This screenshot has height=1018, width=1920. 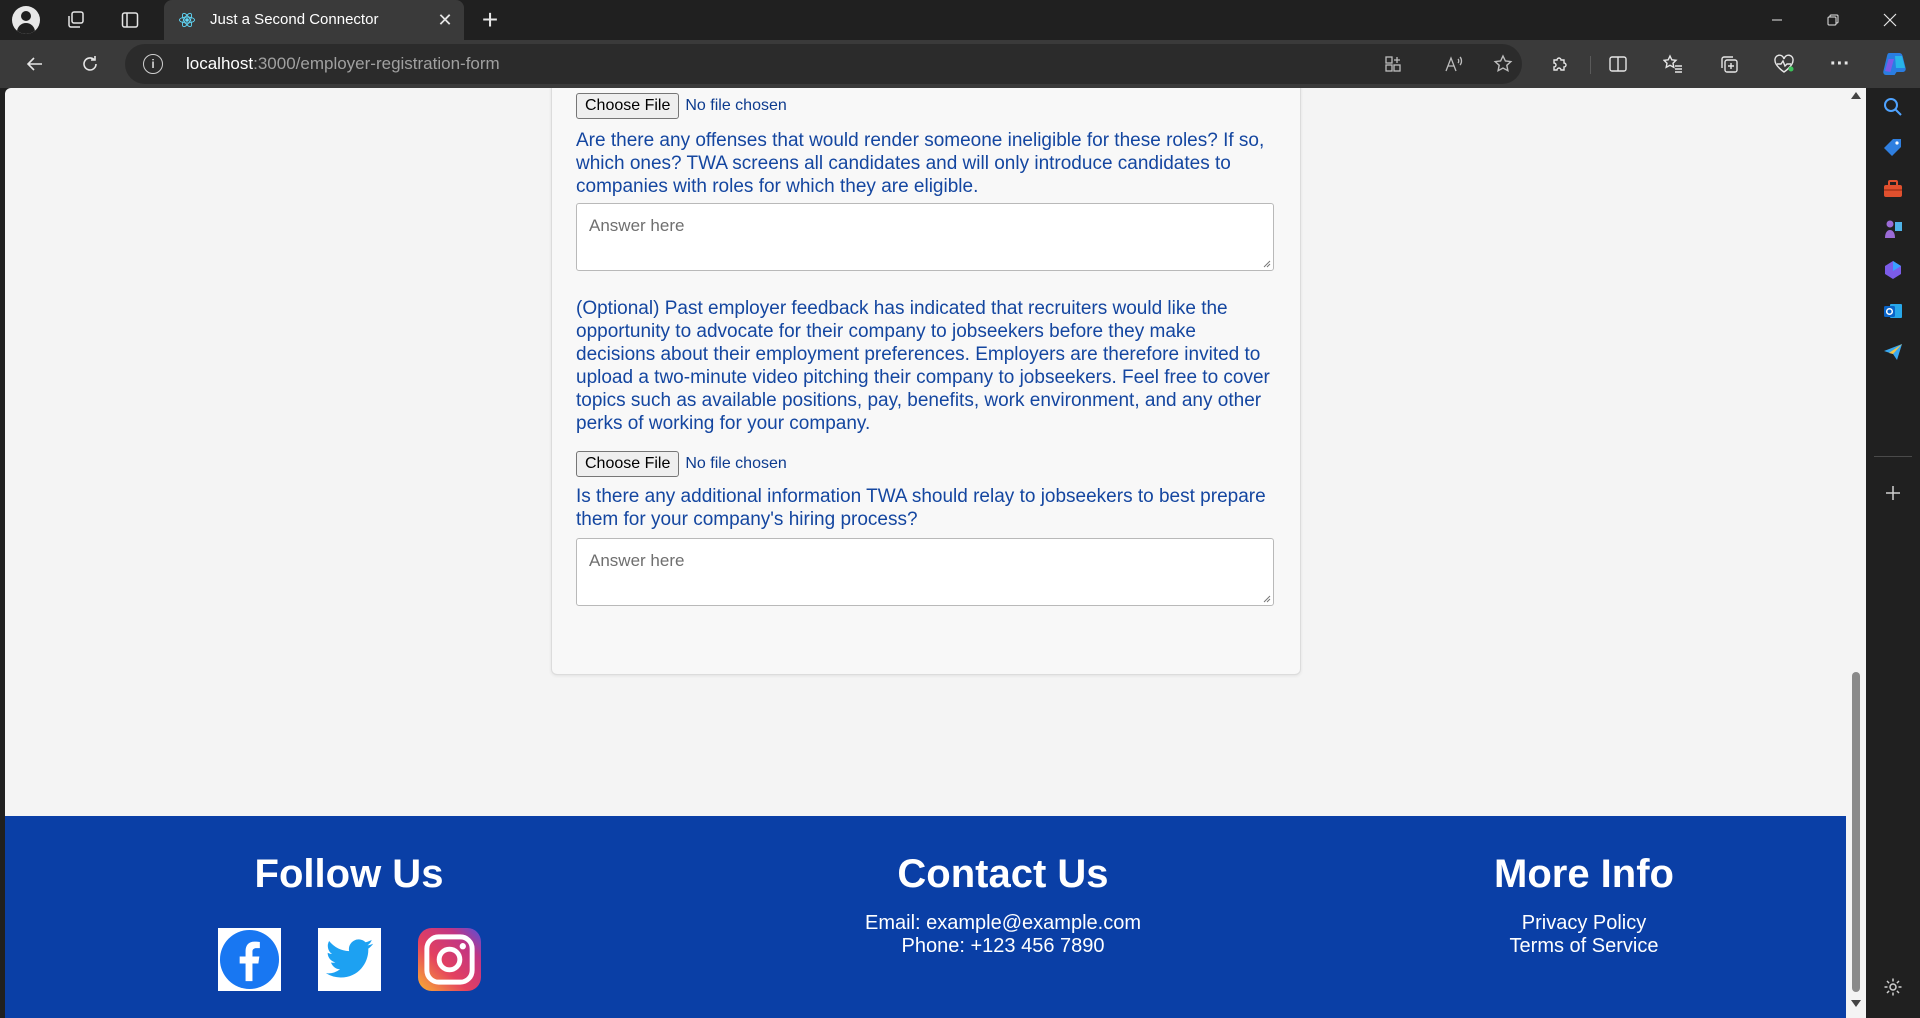 What do you see at coordinates (681, 106) in the screenshot?
I see `file-upload-row: Choose File No file chosen` at bounding box center [681, 106].